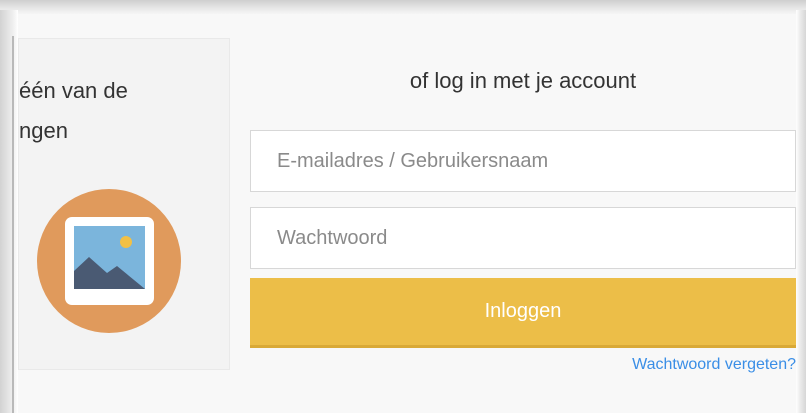 The height and width of the screenshot is (413, 806). Describe the element at coordinates (801, 211) in the screenshot. I see `window-right-shadow` at that location.